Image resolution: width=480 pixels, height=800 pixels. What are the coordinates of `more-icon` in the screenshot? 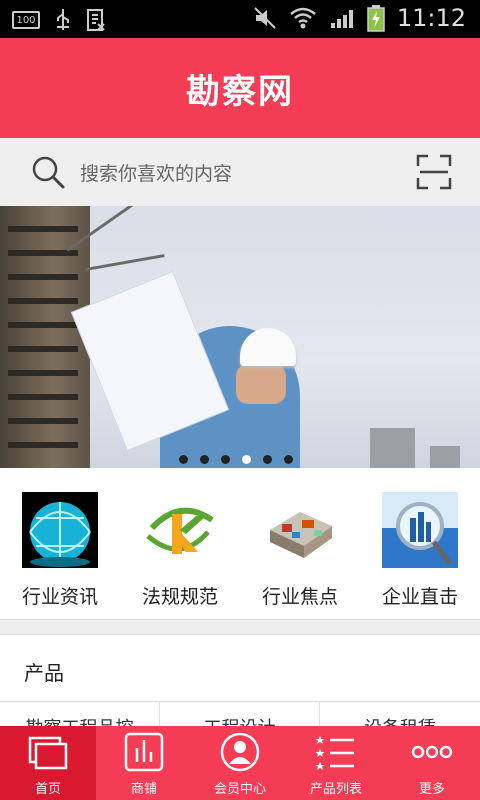 It's located at (432, 752).